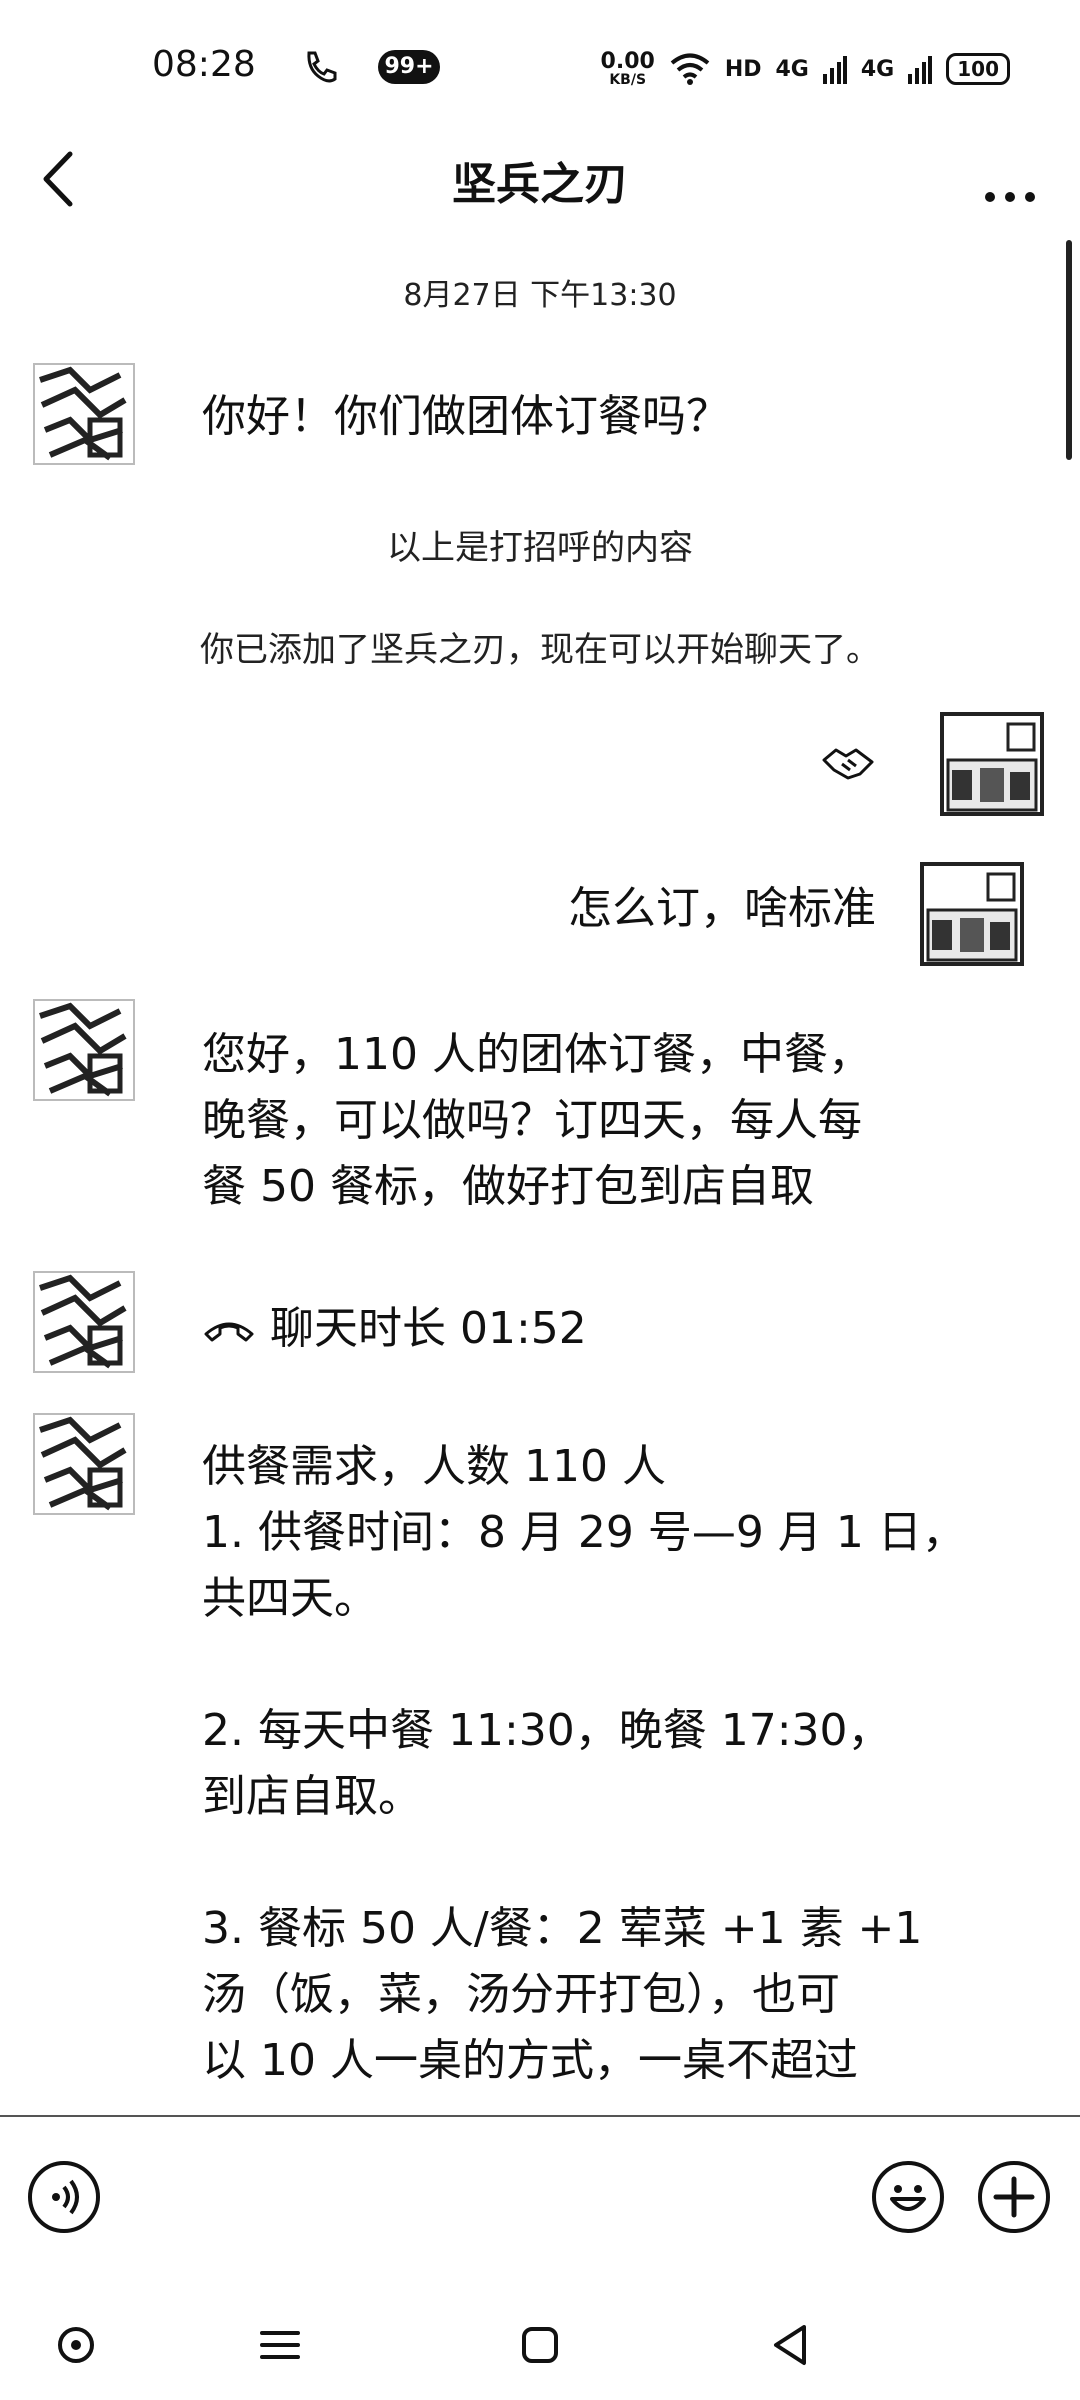 The width and height of the screenshot is (1080, 2400). What do you see at coordinates (790, 2345) in the screenshot?
I see `back-nav-button` at bounding box center [790, 2345].